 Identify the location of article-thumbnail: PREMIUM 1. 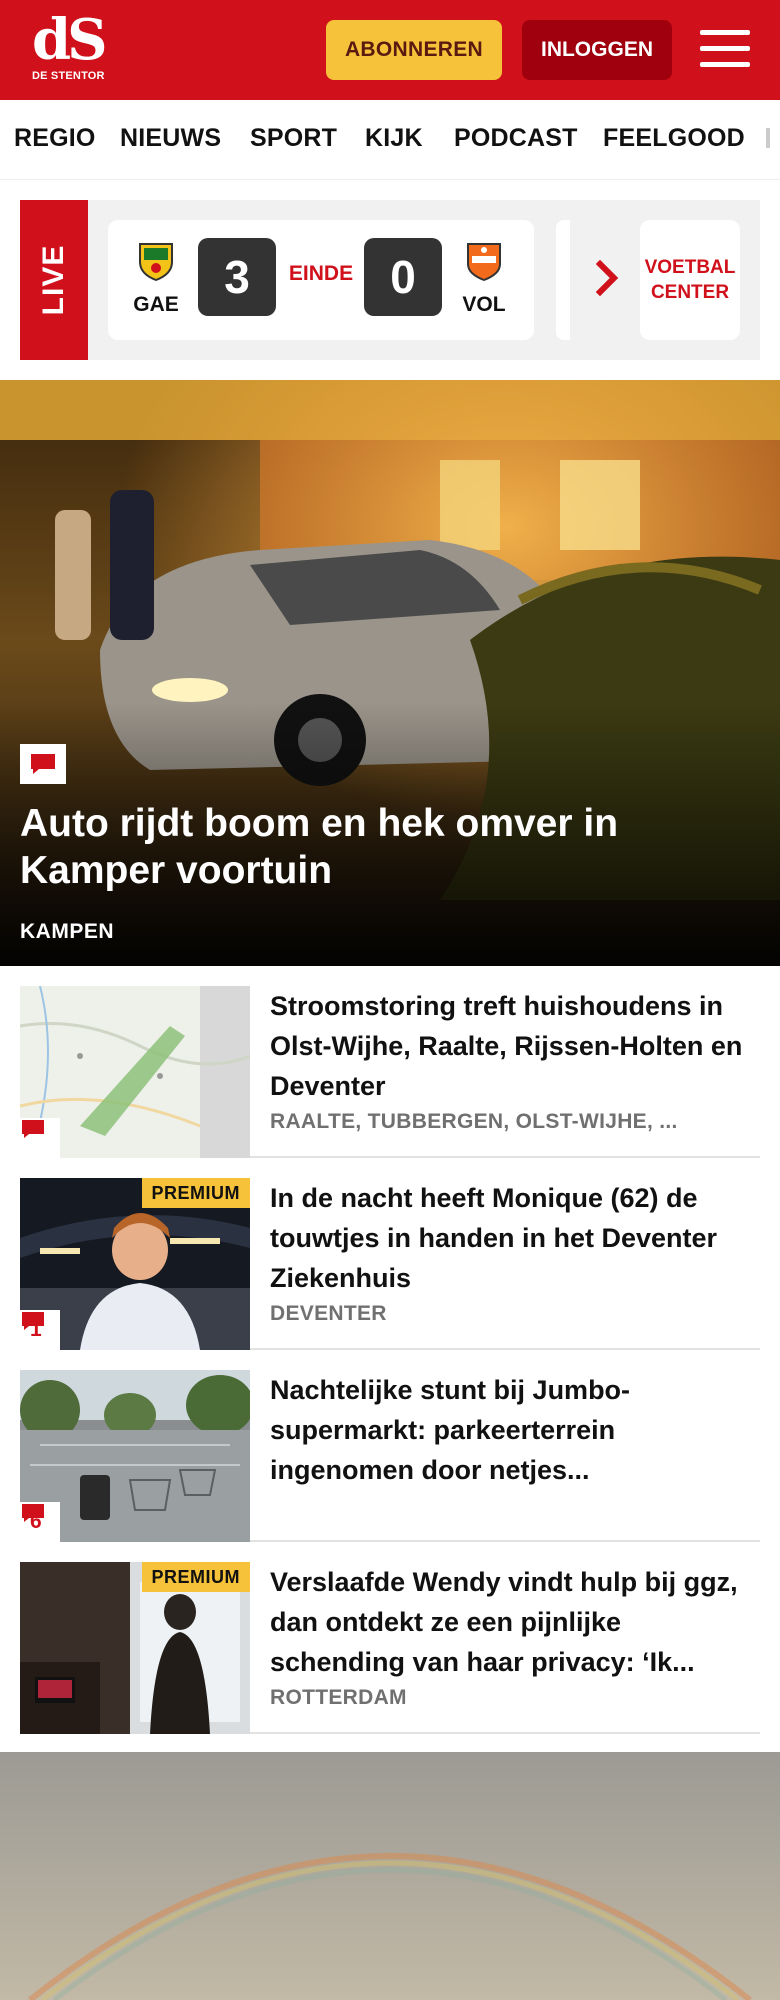
(135, 1264).